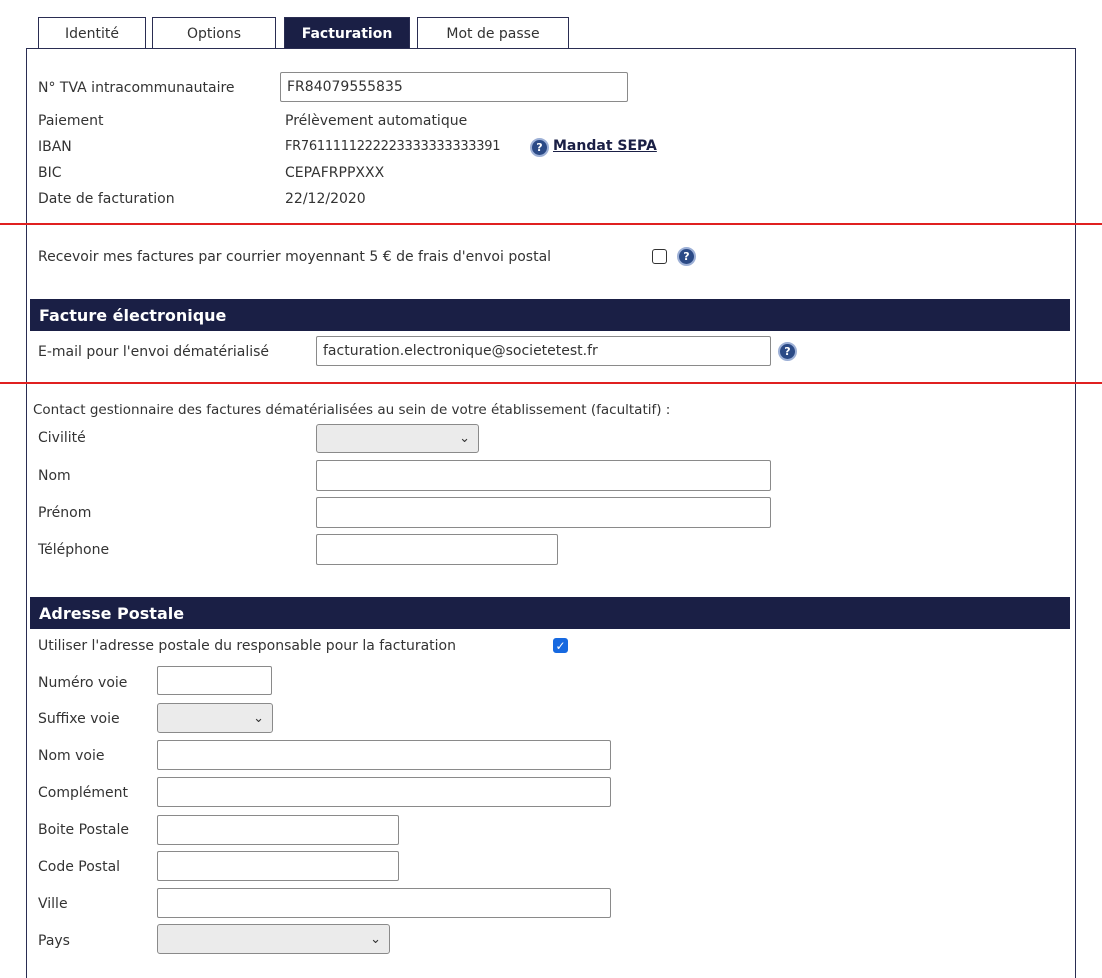  I want to click on suffix-select: ⌄, so click(215, 718).